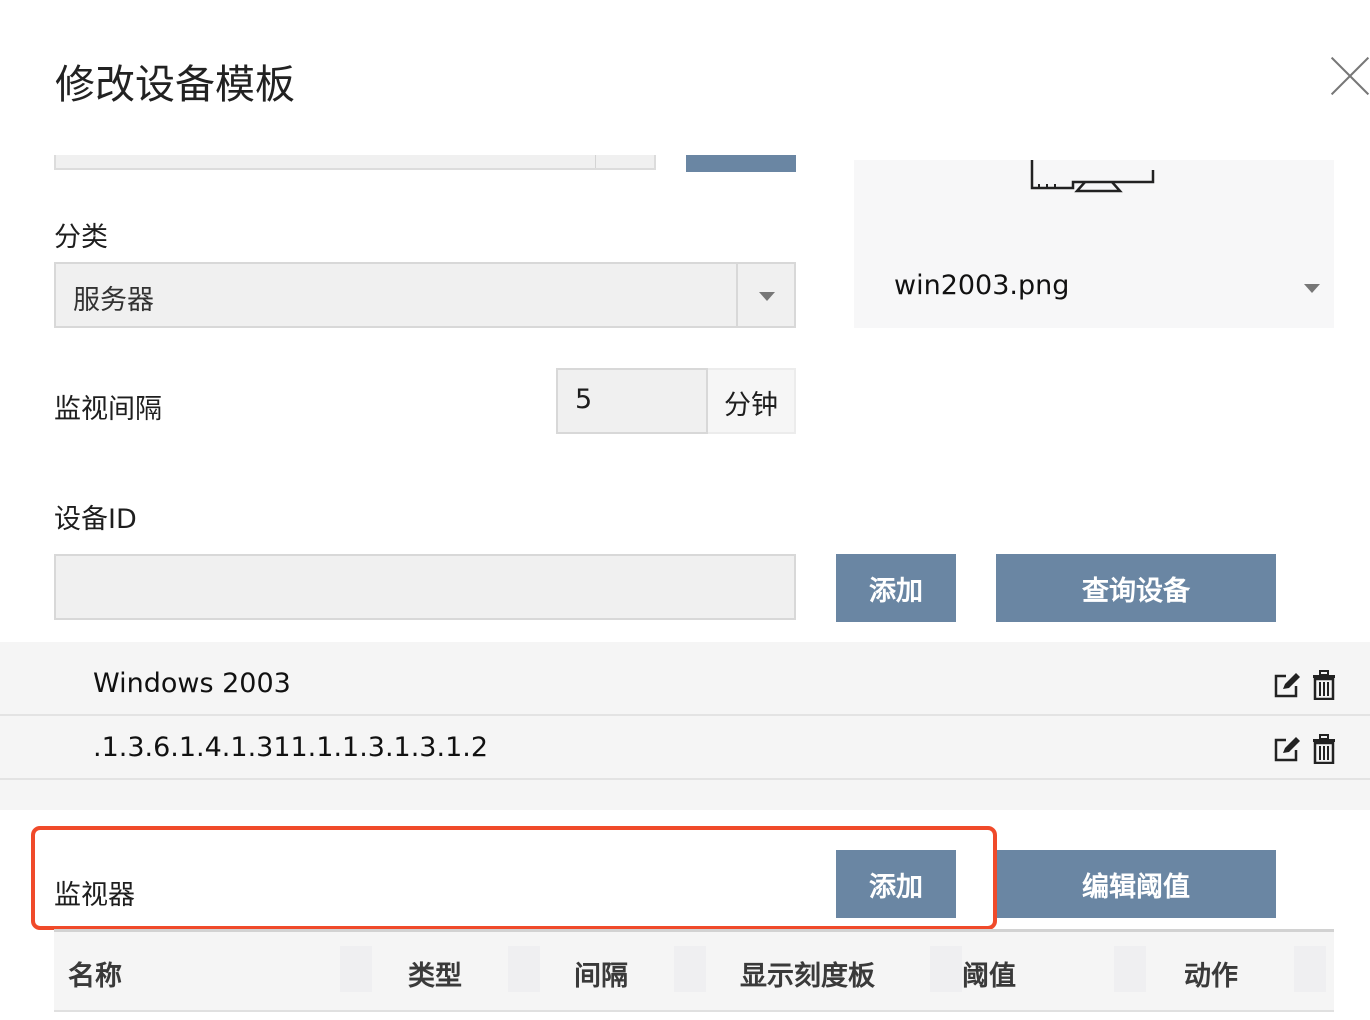 The width and height of the screenshot is (1370, 1020). I want to click on column-header-threshold: 阈值, so click(989, 973).